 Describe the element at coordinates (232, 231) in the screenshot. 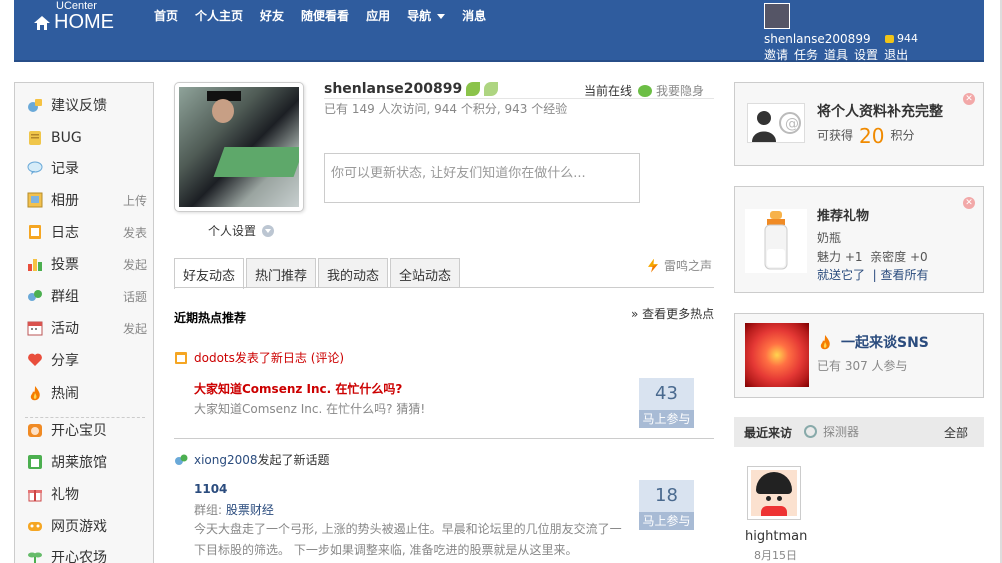

I see `profile-settings-label: 个人设置` at that location.